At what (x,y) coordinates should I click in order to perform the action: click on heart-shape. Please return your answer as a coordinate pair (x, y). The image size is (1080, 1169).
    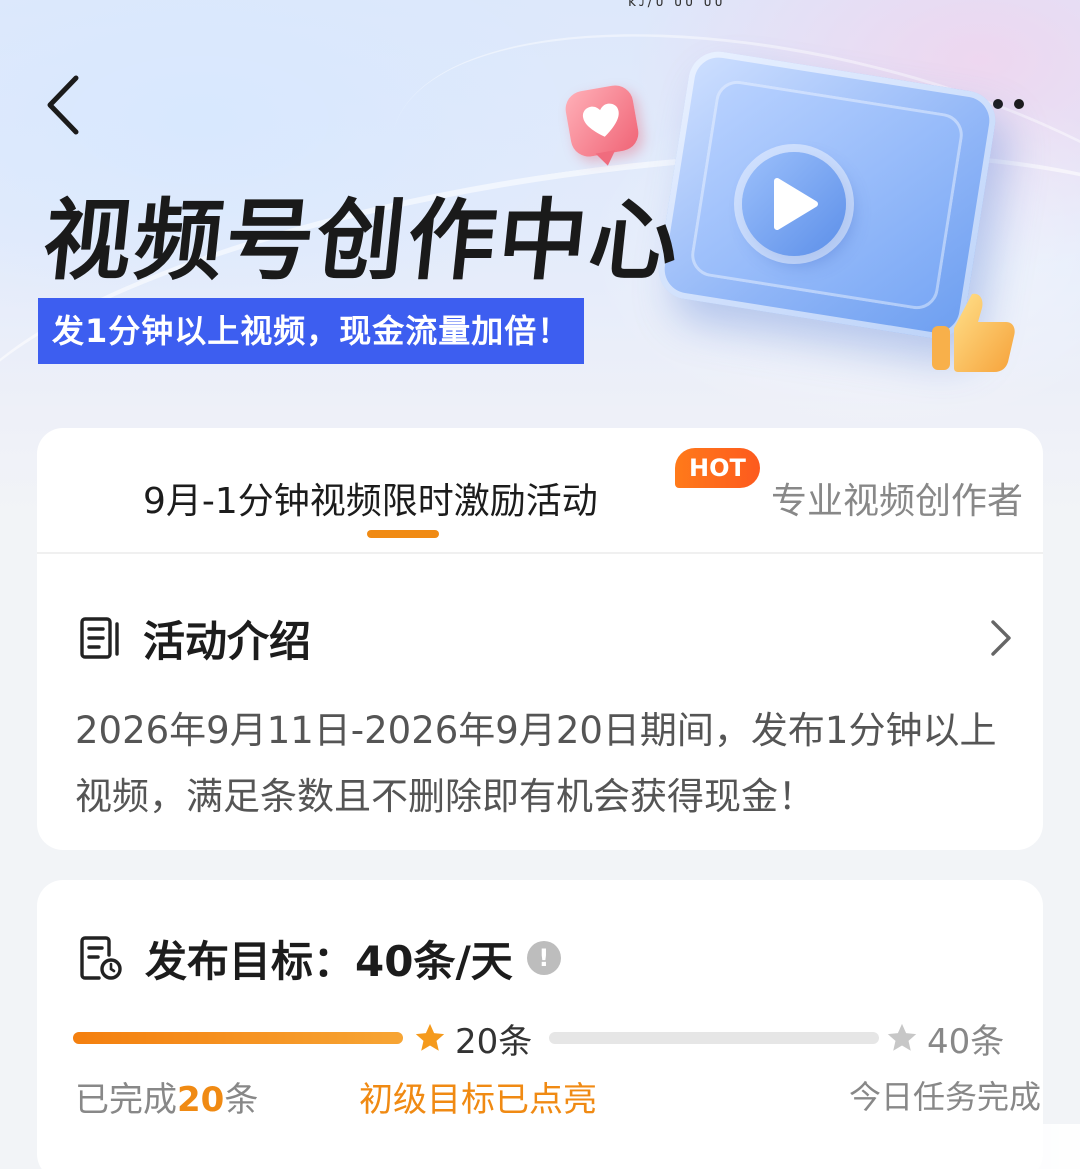
    Looking at the image, I should click on (600, 120).